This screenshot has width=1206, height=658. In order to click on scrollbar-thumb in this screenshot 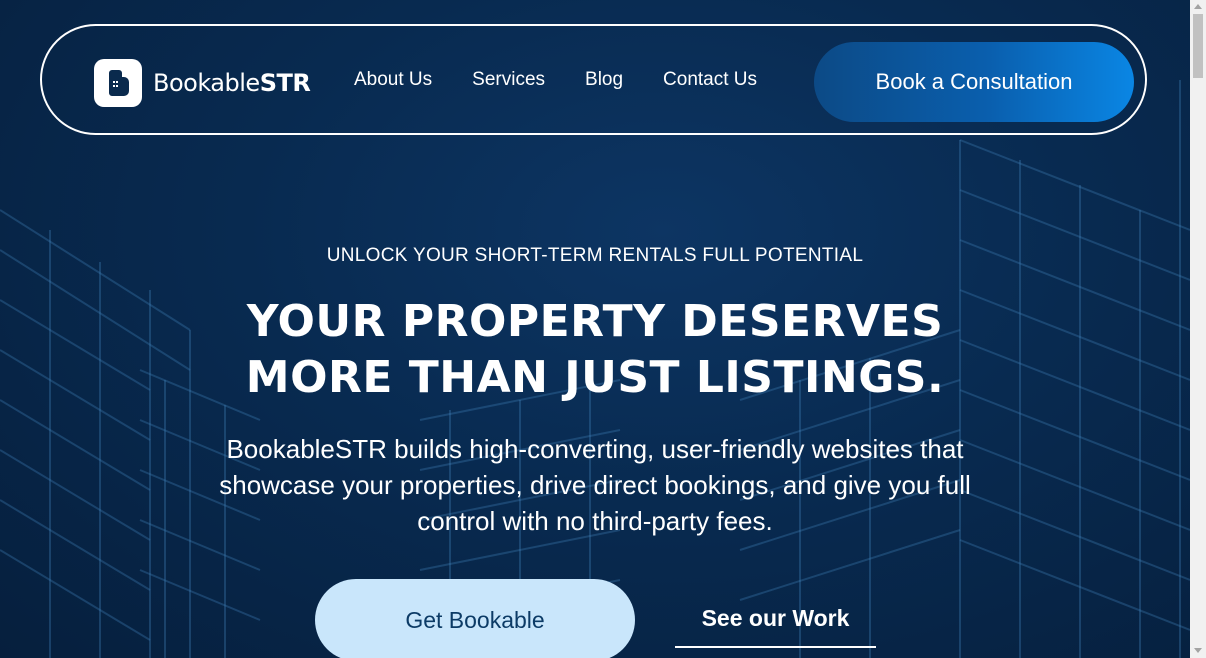, I will do `click(1198, 46)`.